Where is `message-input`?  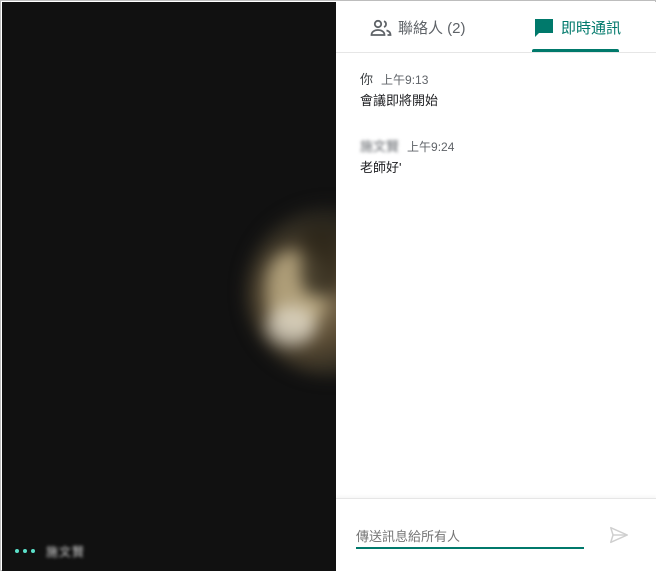 message-input is located at coordinates (470, 537).